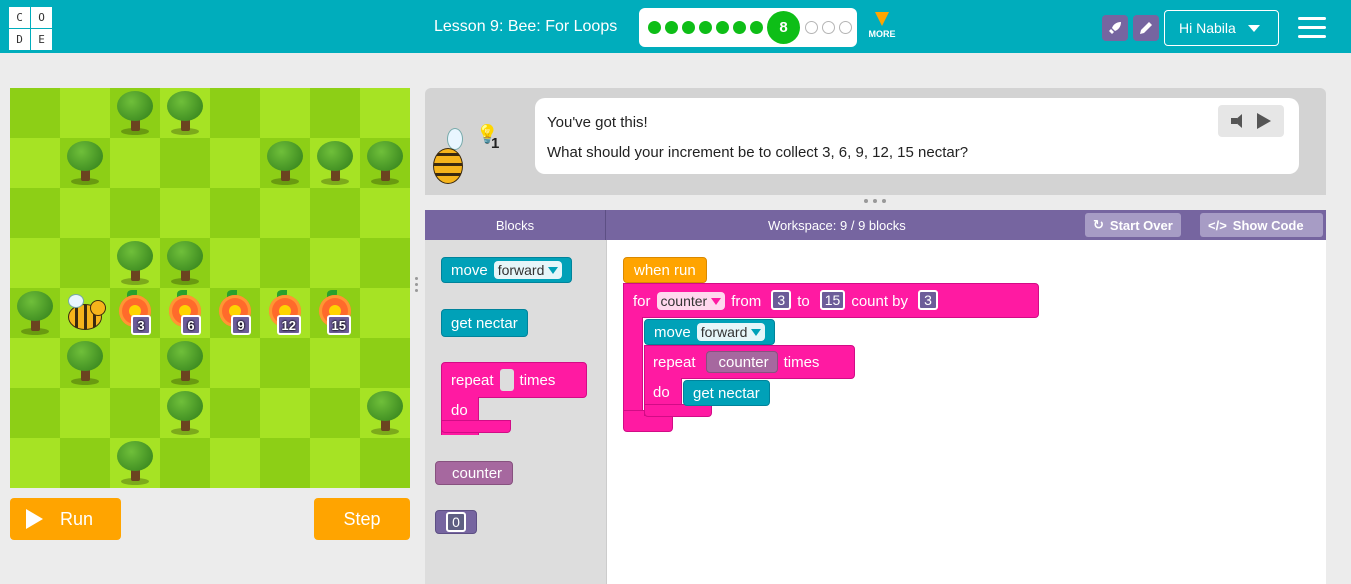 This screenshot has width=1351, height=584. What do you see at coordinates (1146, 28) in the screenshot?
I see `pencil-button` at bounding box center [1146, 28].